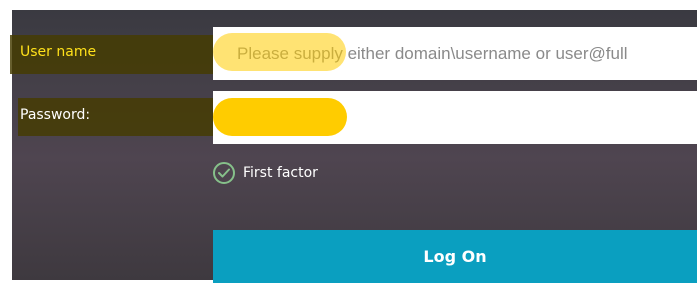 The image size is (697, 293). What do you see at coordinates (280, 173) in the screenshot?
I see `first-factor-label: First factor` at bounding box center [280, 173].